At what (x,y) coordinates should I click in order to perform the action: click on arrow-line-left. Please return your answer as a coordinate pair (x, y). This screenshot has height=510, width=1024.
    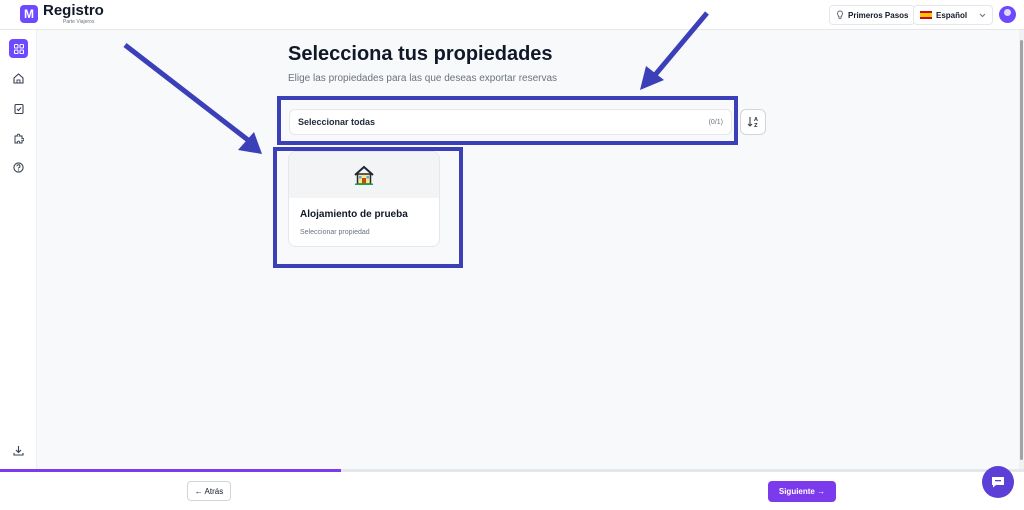
    Looking at the image, I should click on (186, 92).